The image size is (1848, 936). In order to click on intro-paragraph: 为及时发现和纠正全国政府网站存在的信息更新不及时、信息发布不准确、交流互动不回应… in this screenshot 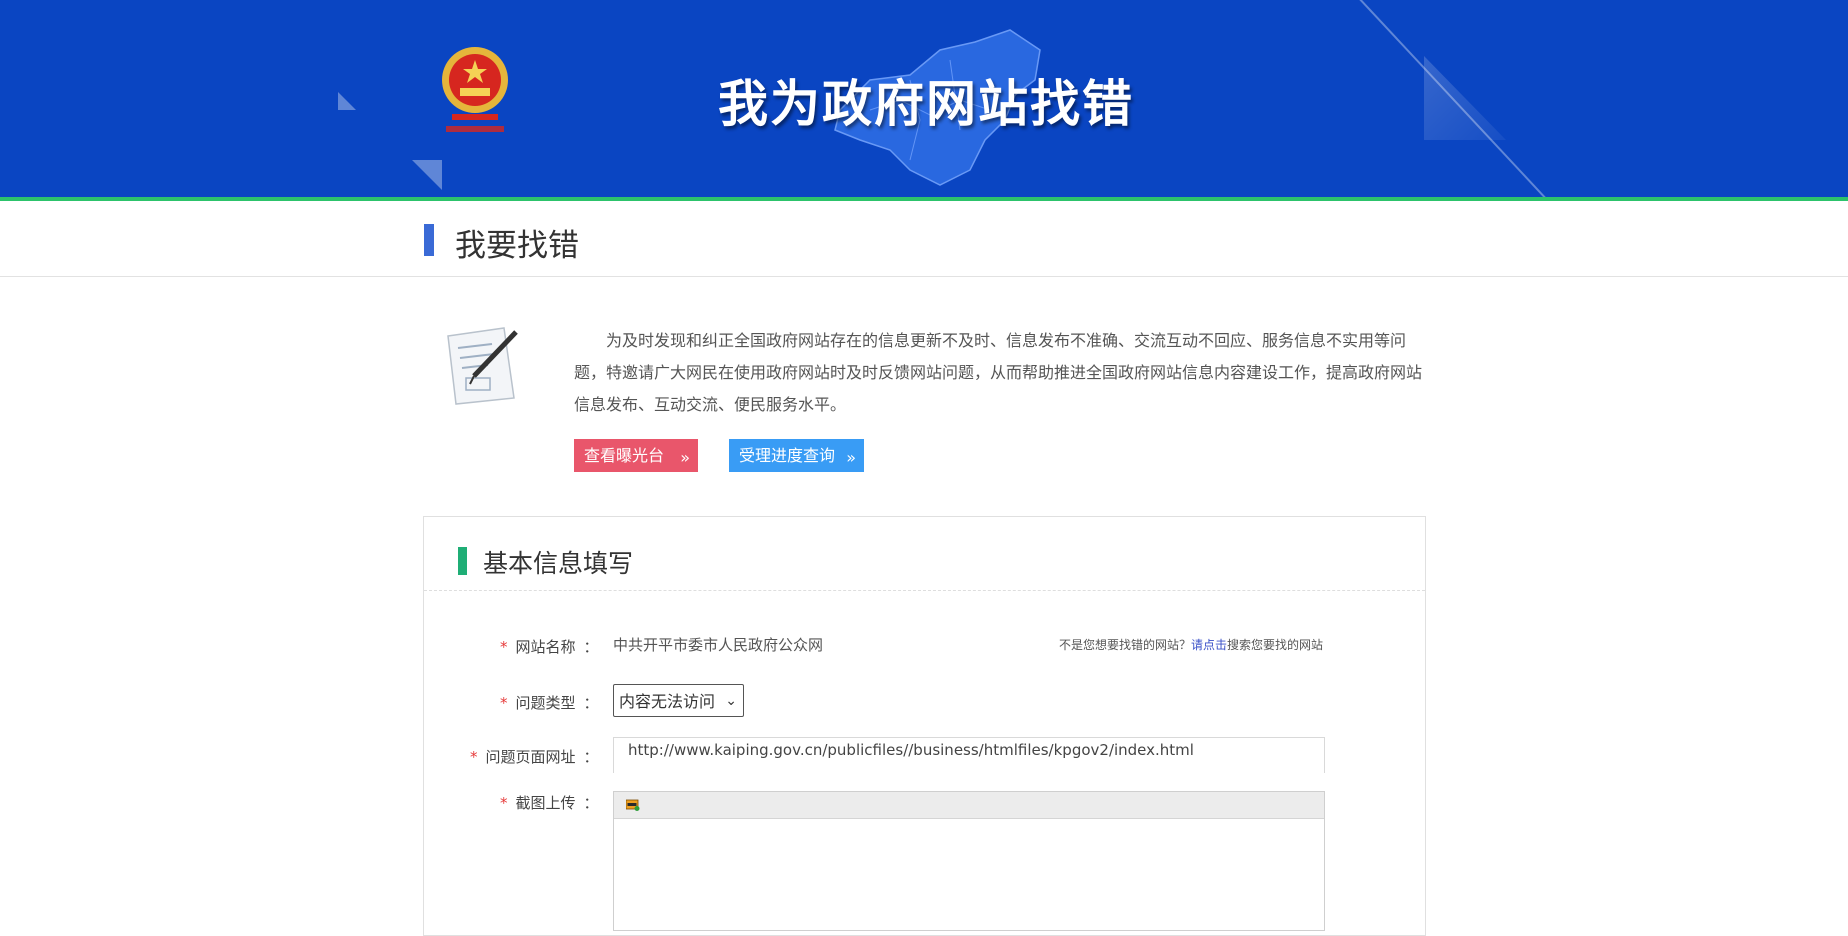, I will do `click(998, 372)`.